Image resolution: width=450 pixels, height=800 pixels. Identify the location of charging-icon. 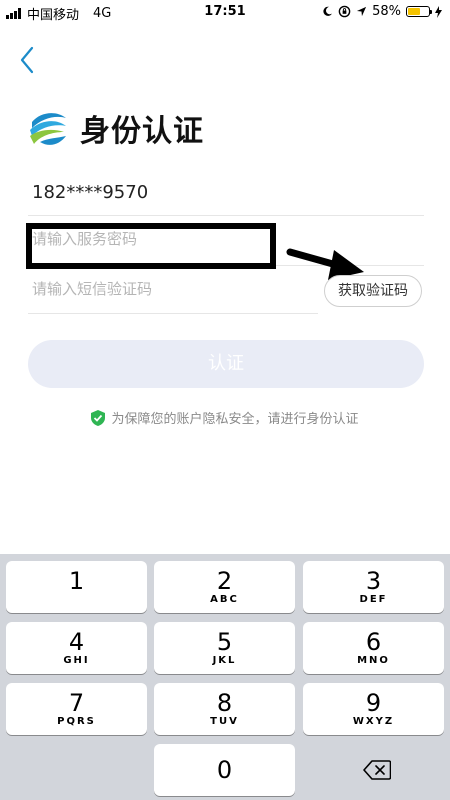
(438, 11).